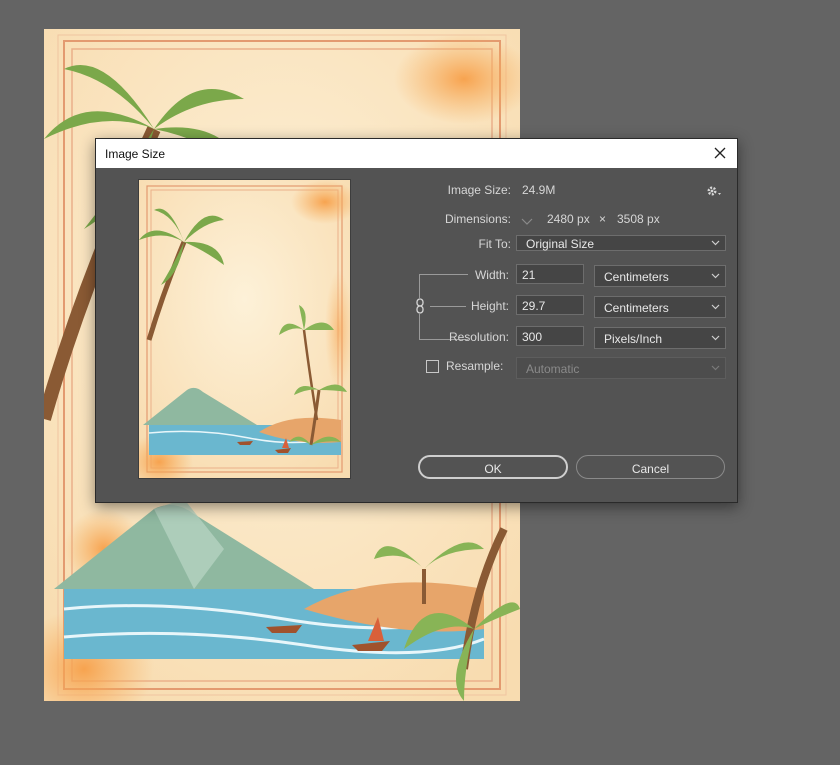 The image size is (840, 765). Describe the element at coordinates (135, 154) in the screenshot. I see `dialog-title: Image Size` at that location.